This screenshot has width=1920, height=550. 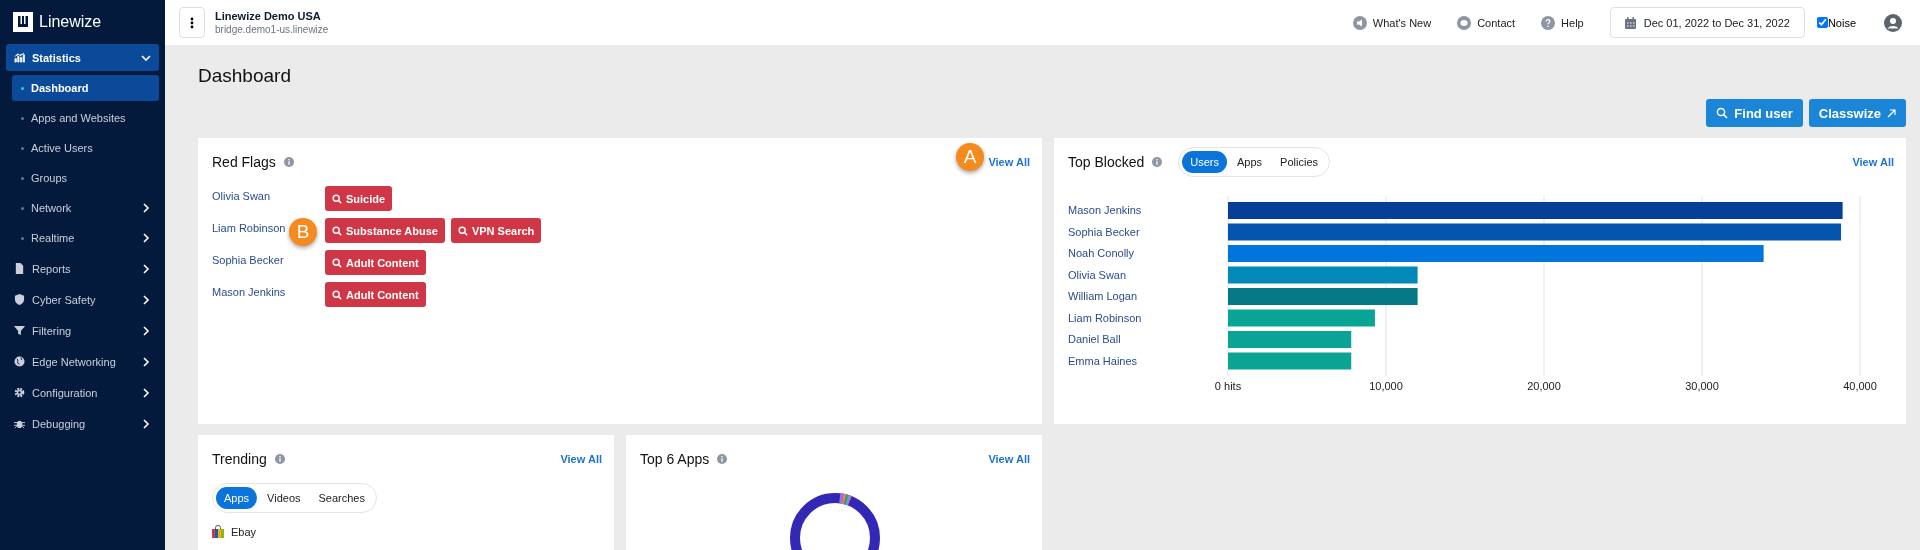 I want to click on axis-tick-label: 30,000, so click(x=1702, y=386).